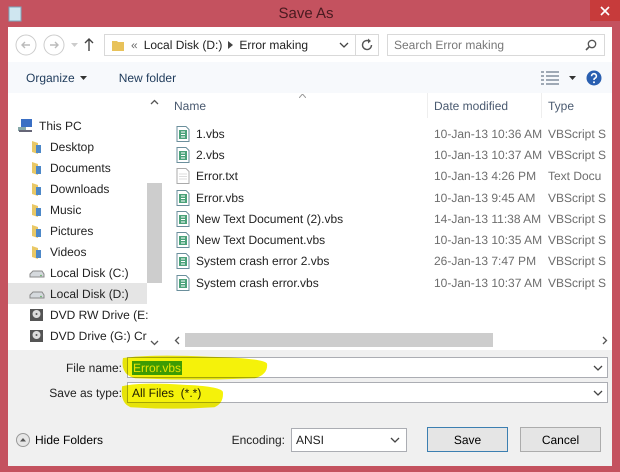  What do you see at coordinates (257, 283) in the screenshot?
I see `file-name: System crash error.vbs` at bounding box center [257, 283].